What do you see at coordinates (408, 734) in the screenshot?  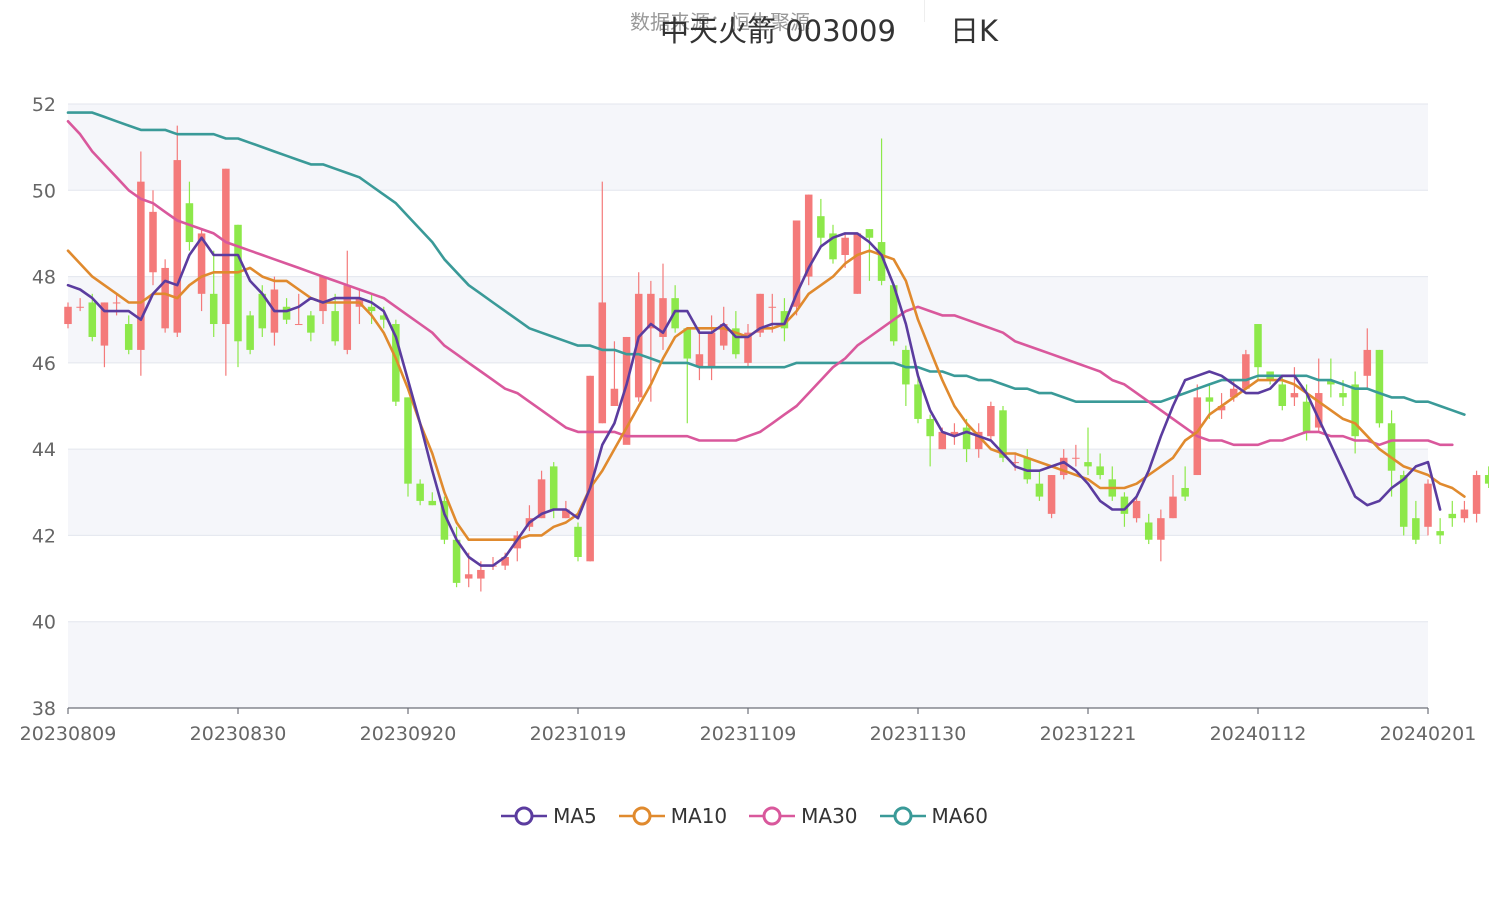 I see `x-tick-label: 20230920` at bounding box center [408, 734].